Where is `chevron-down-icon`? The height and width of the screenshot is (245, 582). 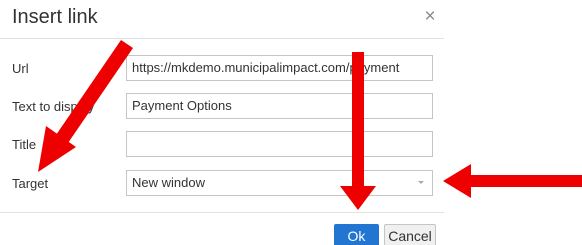 chevron-down-icon is located at coordinates (421, 182).